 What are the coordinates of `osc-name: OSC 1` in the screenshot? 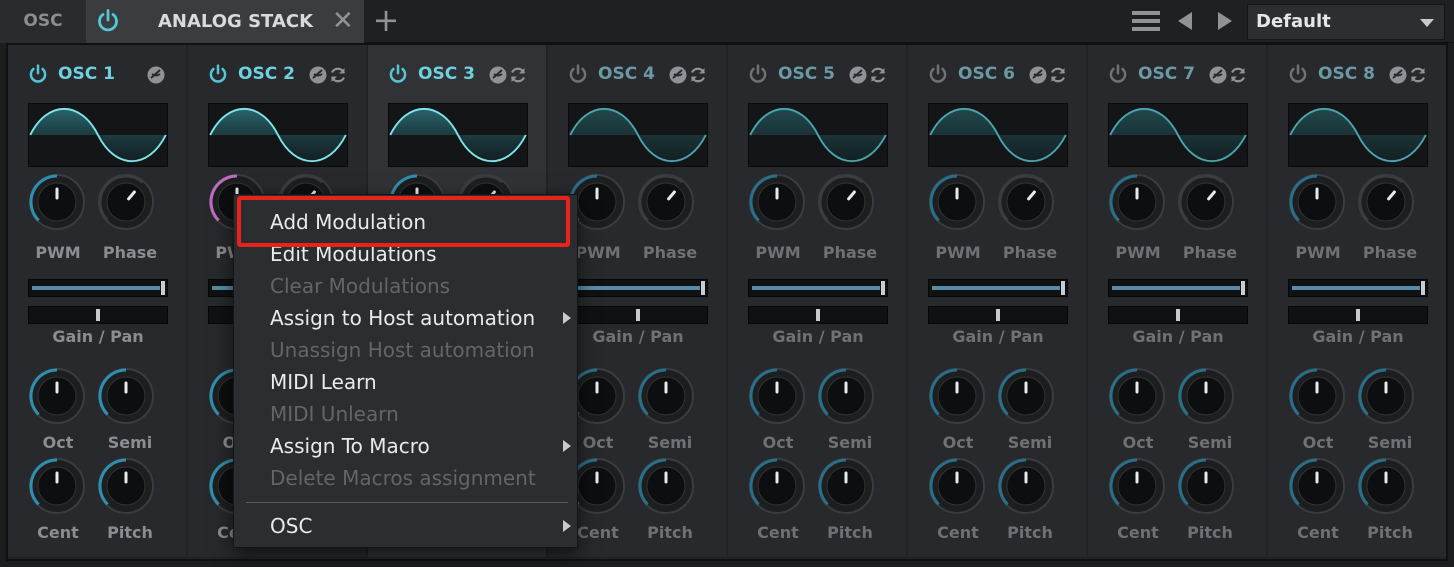 It's located at (86, 74).